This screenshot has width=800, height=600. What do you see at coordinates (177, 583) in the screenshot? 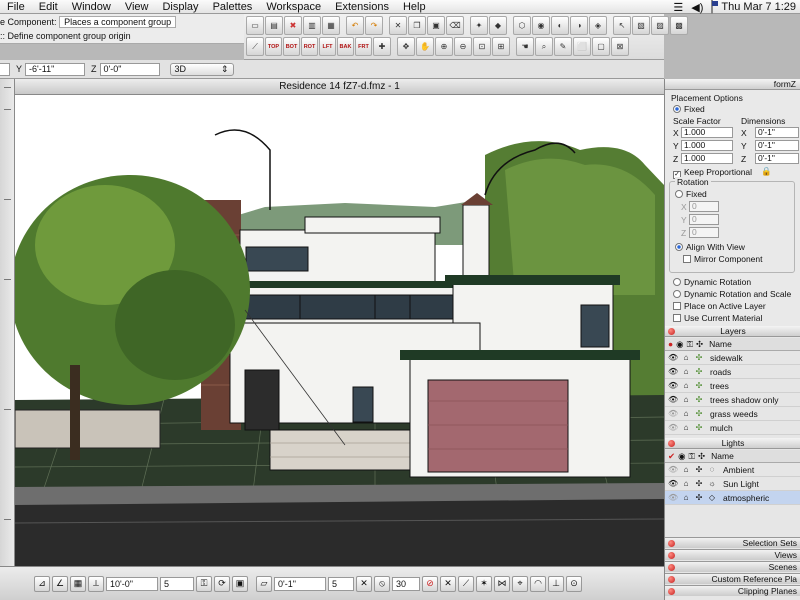
I see `grid-divisions-field: 5` at bounding box center [177, 583].